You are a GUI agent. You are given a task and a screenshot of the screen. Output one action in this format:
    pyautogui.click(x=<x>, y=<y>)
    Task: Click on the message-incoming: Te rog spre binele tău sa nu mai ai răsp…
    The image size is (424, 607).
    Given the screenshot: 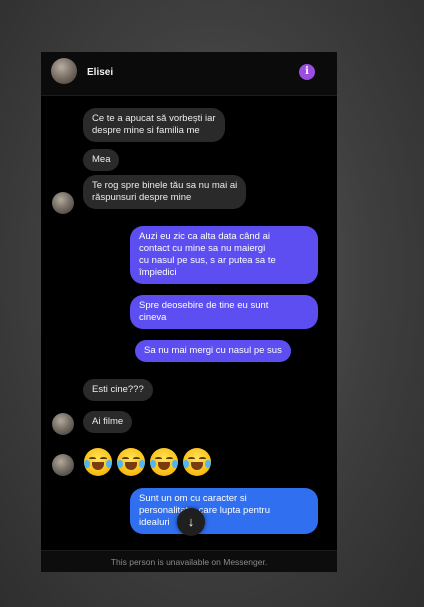 What is the action you would take?
    pyautogui.click(x=165, y=192)
    